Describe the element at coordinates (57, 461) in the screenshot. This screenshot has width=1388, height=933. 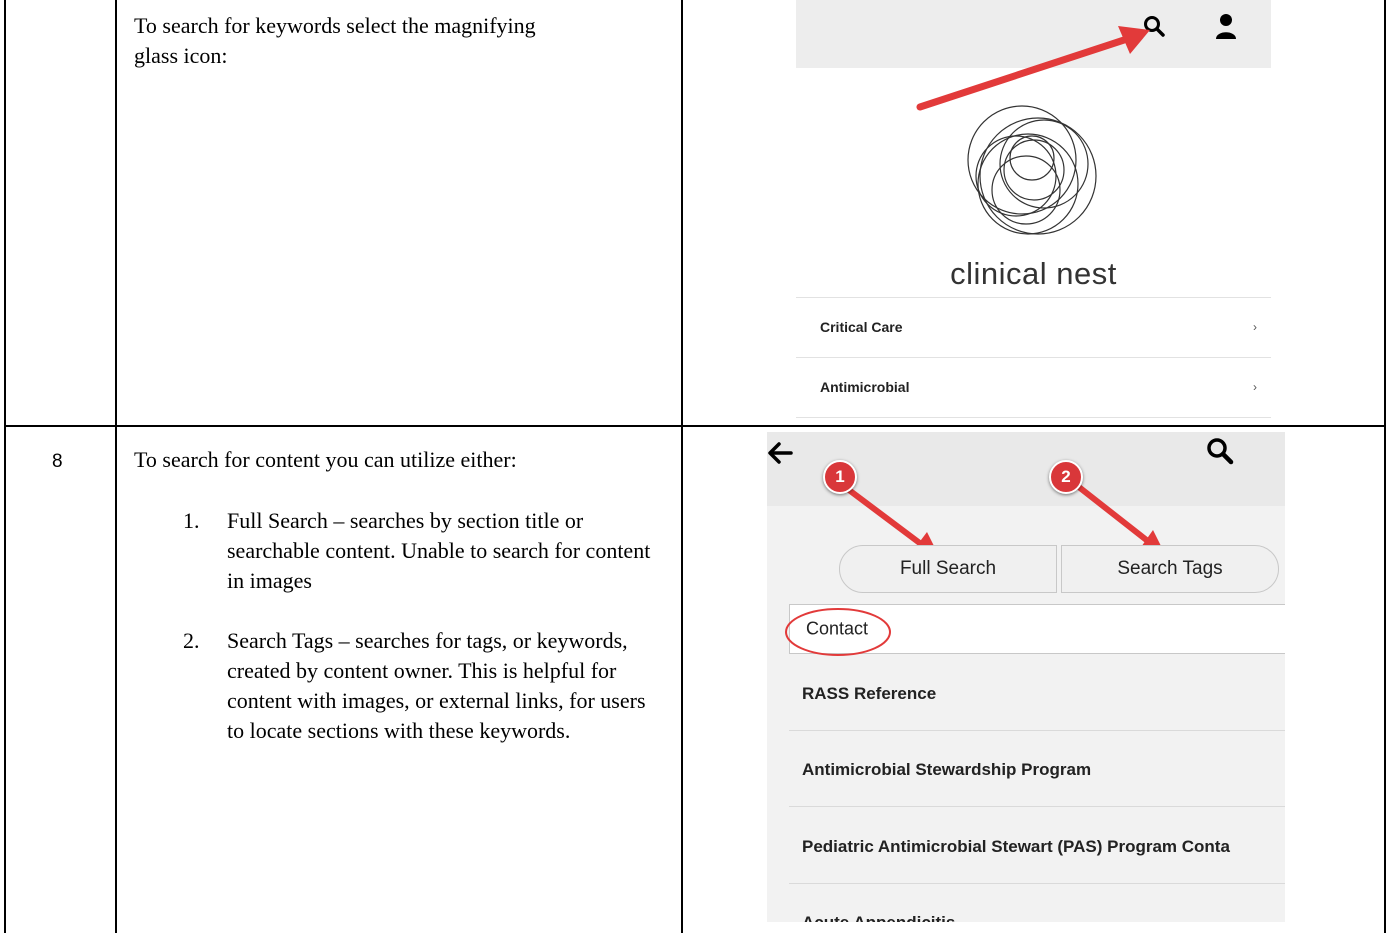
I see `row-number: 8` at that location.